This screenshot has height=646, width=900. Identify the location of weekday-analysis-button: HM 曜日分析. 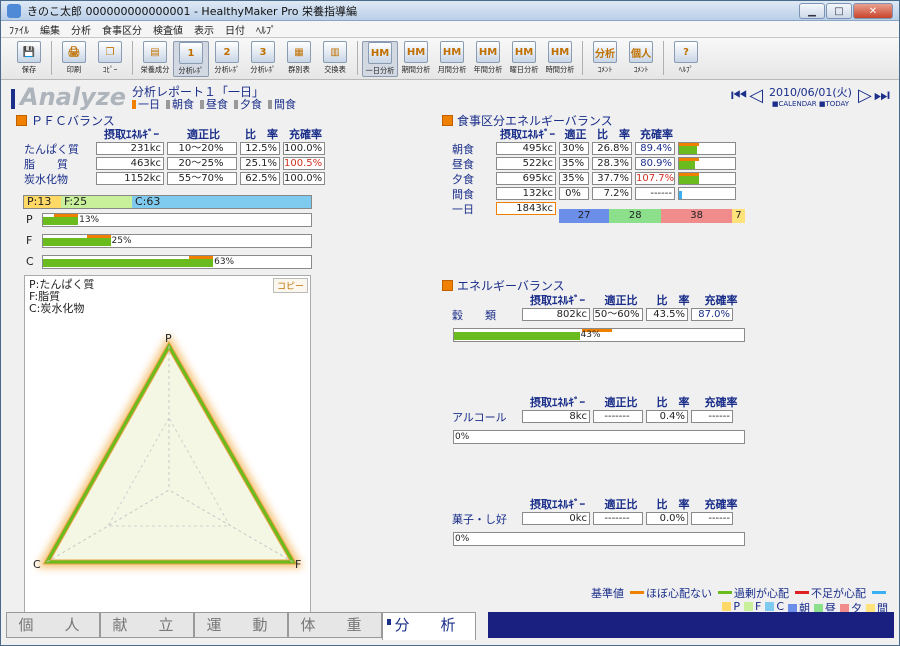
(524, 59).